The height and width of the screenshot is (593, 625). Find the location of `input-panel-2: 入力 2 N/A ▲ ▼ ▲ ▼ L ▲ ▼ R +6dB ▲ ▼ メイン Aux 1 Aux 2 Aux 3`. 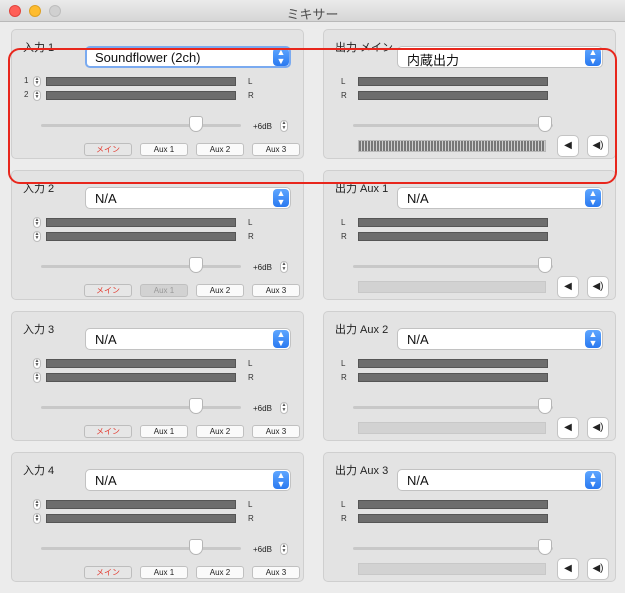

input-panel-2: 入力 2 N/A ▲ ▼ ▲ ▼ L ▲ ▼ R +6dB ▲ ▼ メイン Aux 1 Aux 2 Aux 3 is located at coordinates (157, 235).